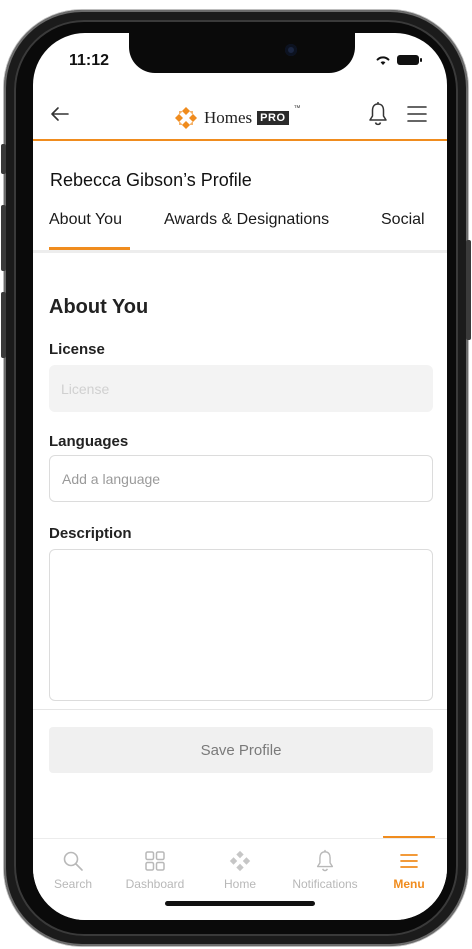 This screenshot has height=949, width=472. What do you see at coordinates (409, 884) in the screenshot?
I see `nav-menu-label: Menu` at bounding box center [409, 884].